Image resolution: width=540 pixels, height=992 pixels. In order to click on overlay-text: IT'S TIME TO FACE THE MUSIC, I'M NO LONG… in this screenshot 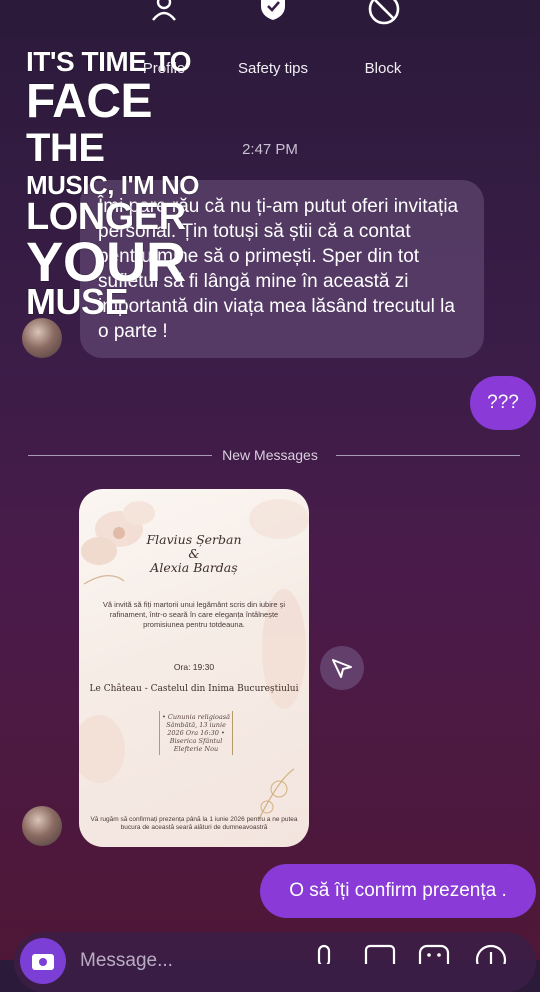, I will do `click(141, 184)`.